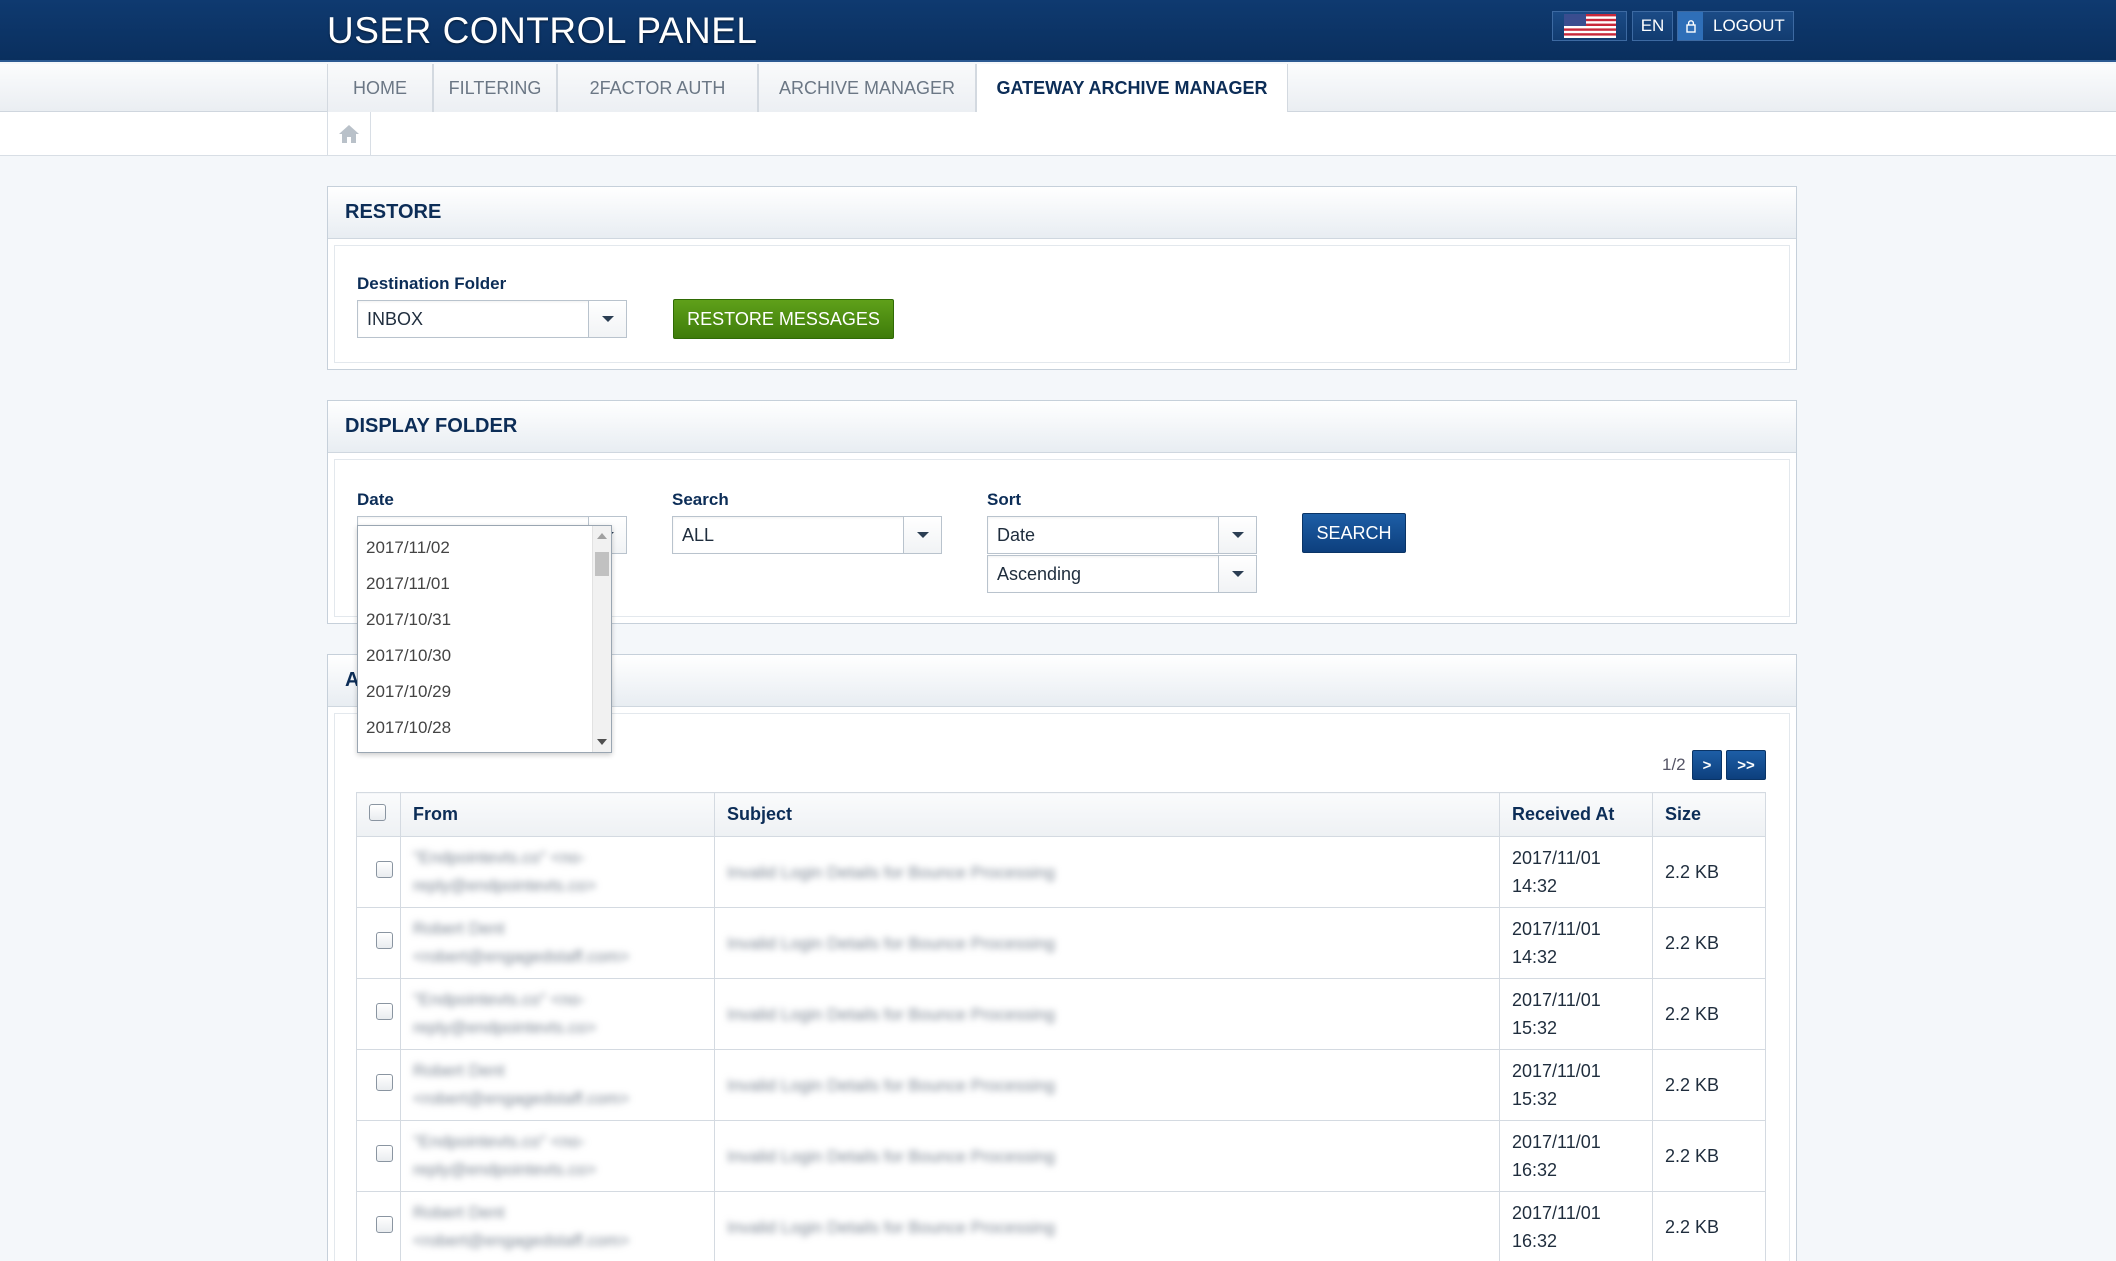 The height and width of the screenshot is (1261, 2116). I want to click on date-option: 2017/10/29, so click(484, 692).